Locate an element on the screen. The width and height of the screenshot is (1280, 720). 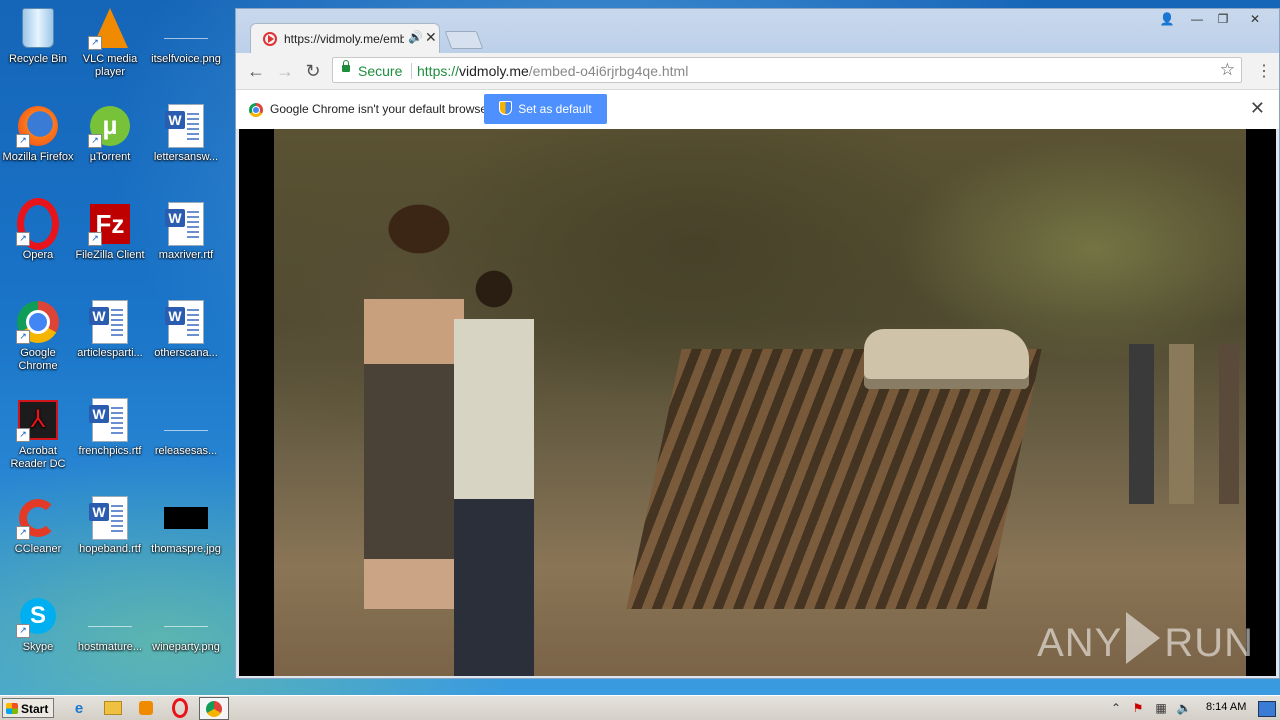
play-logo-icon is located at coordinates (1143, 638).